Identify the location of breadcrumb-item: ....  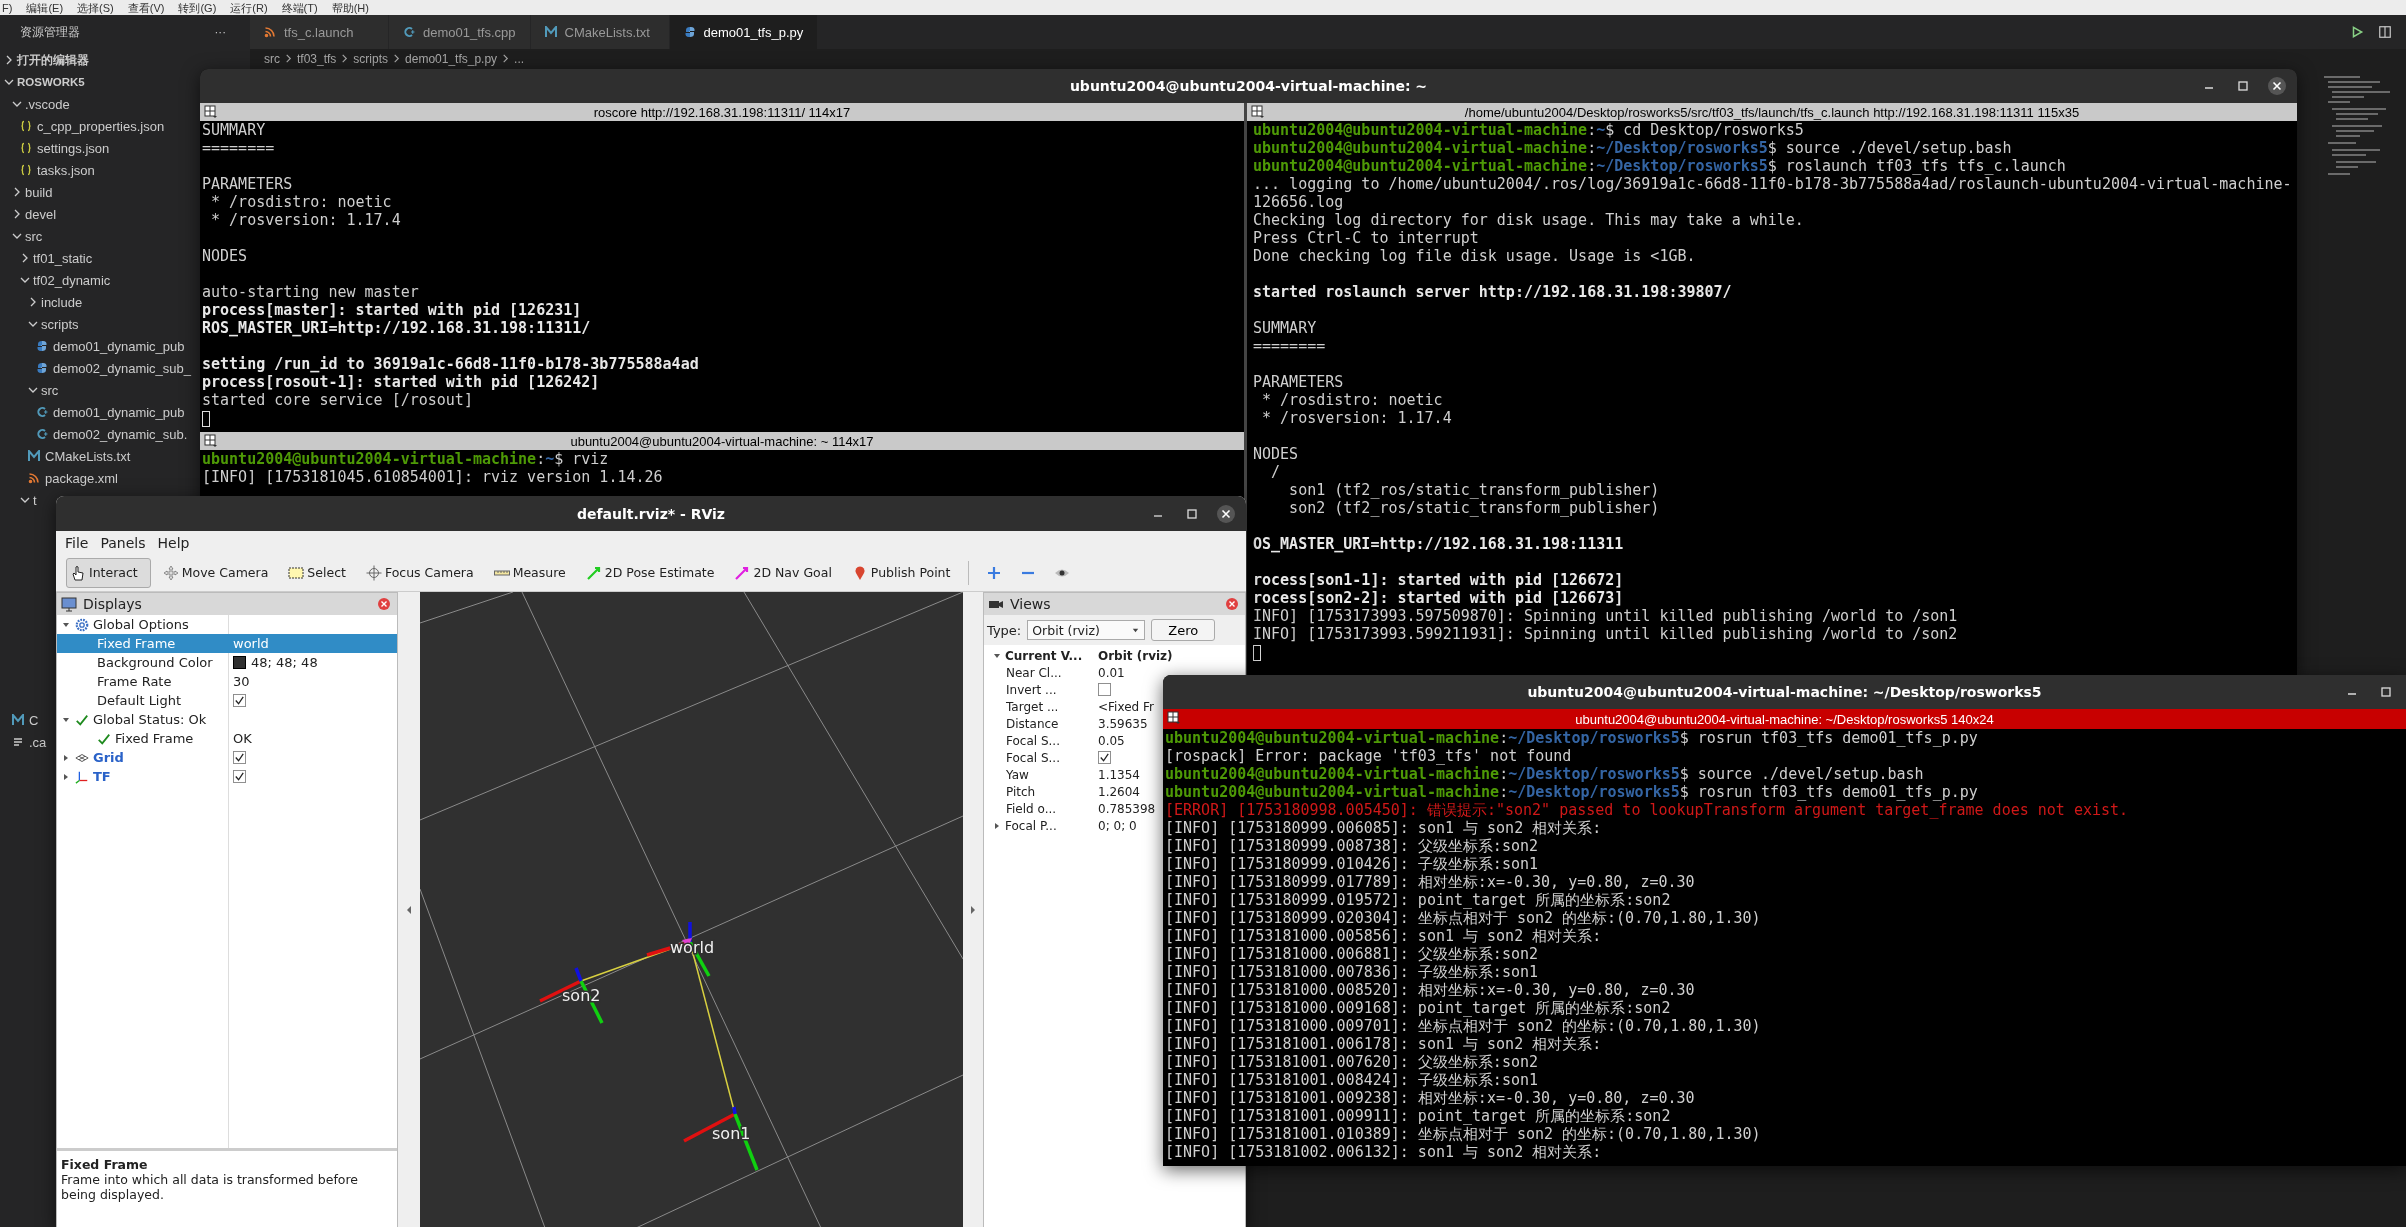
(519, 58).